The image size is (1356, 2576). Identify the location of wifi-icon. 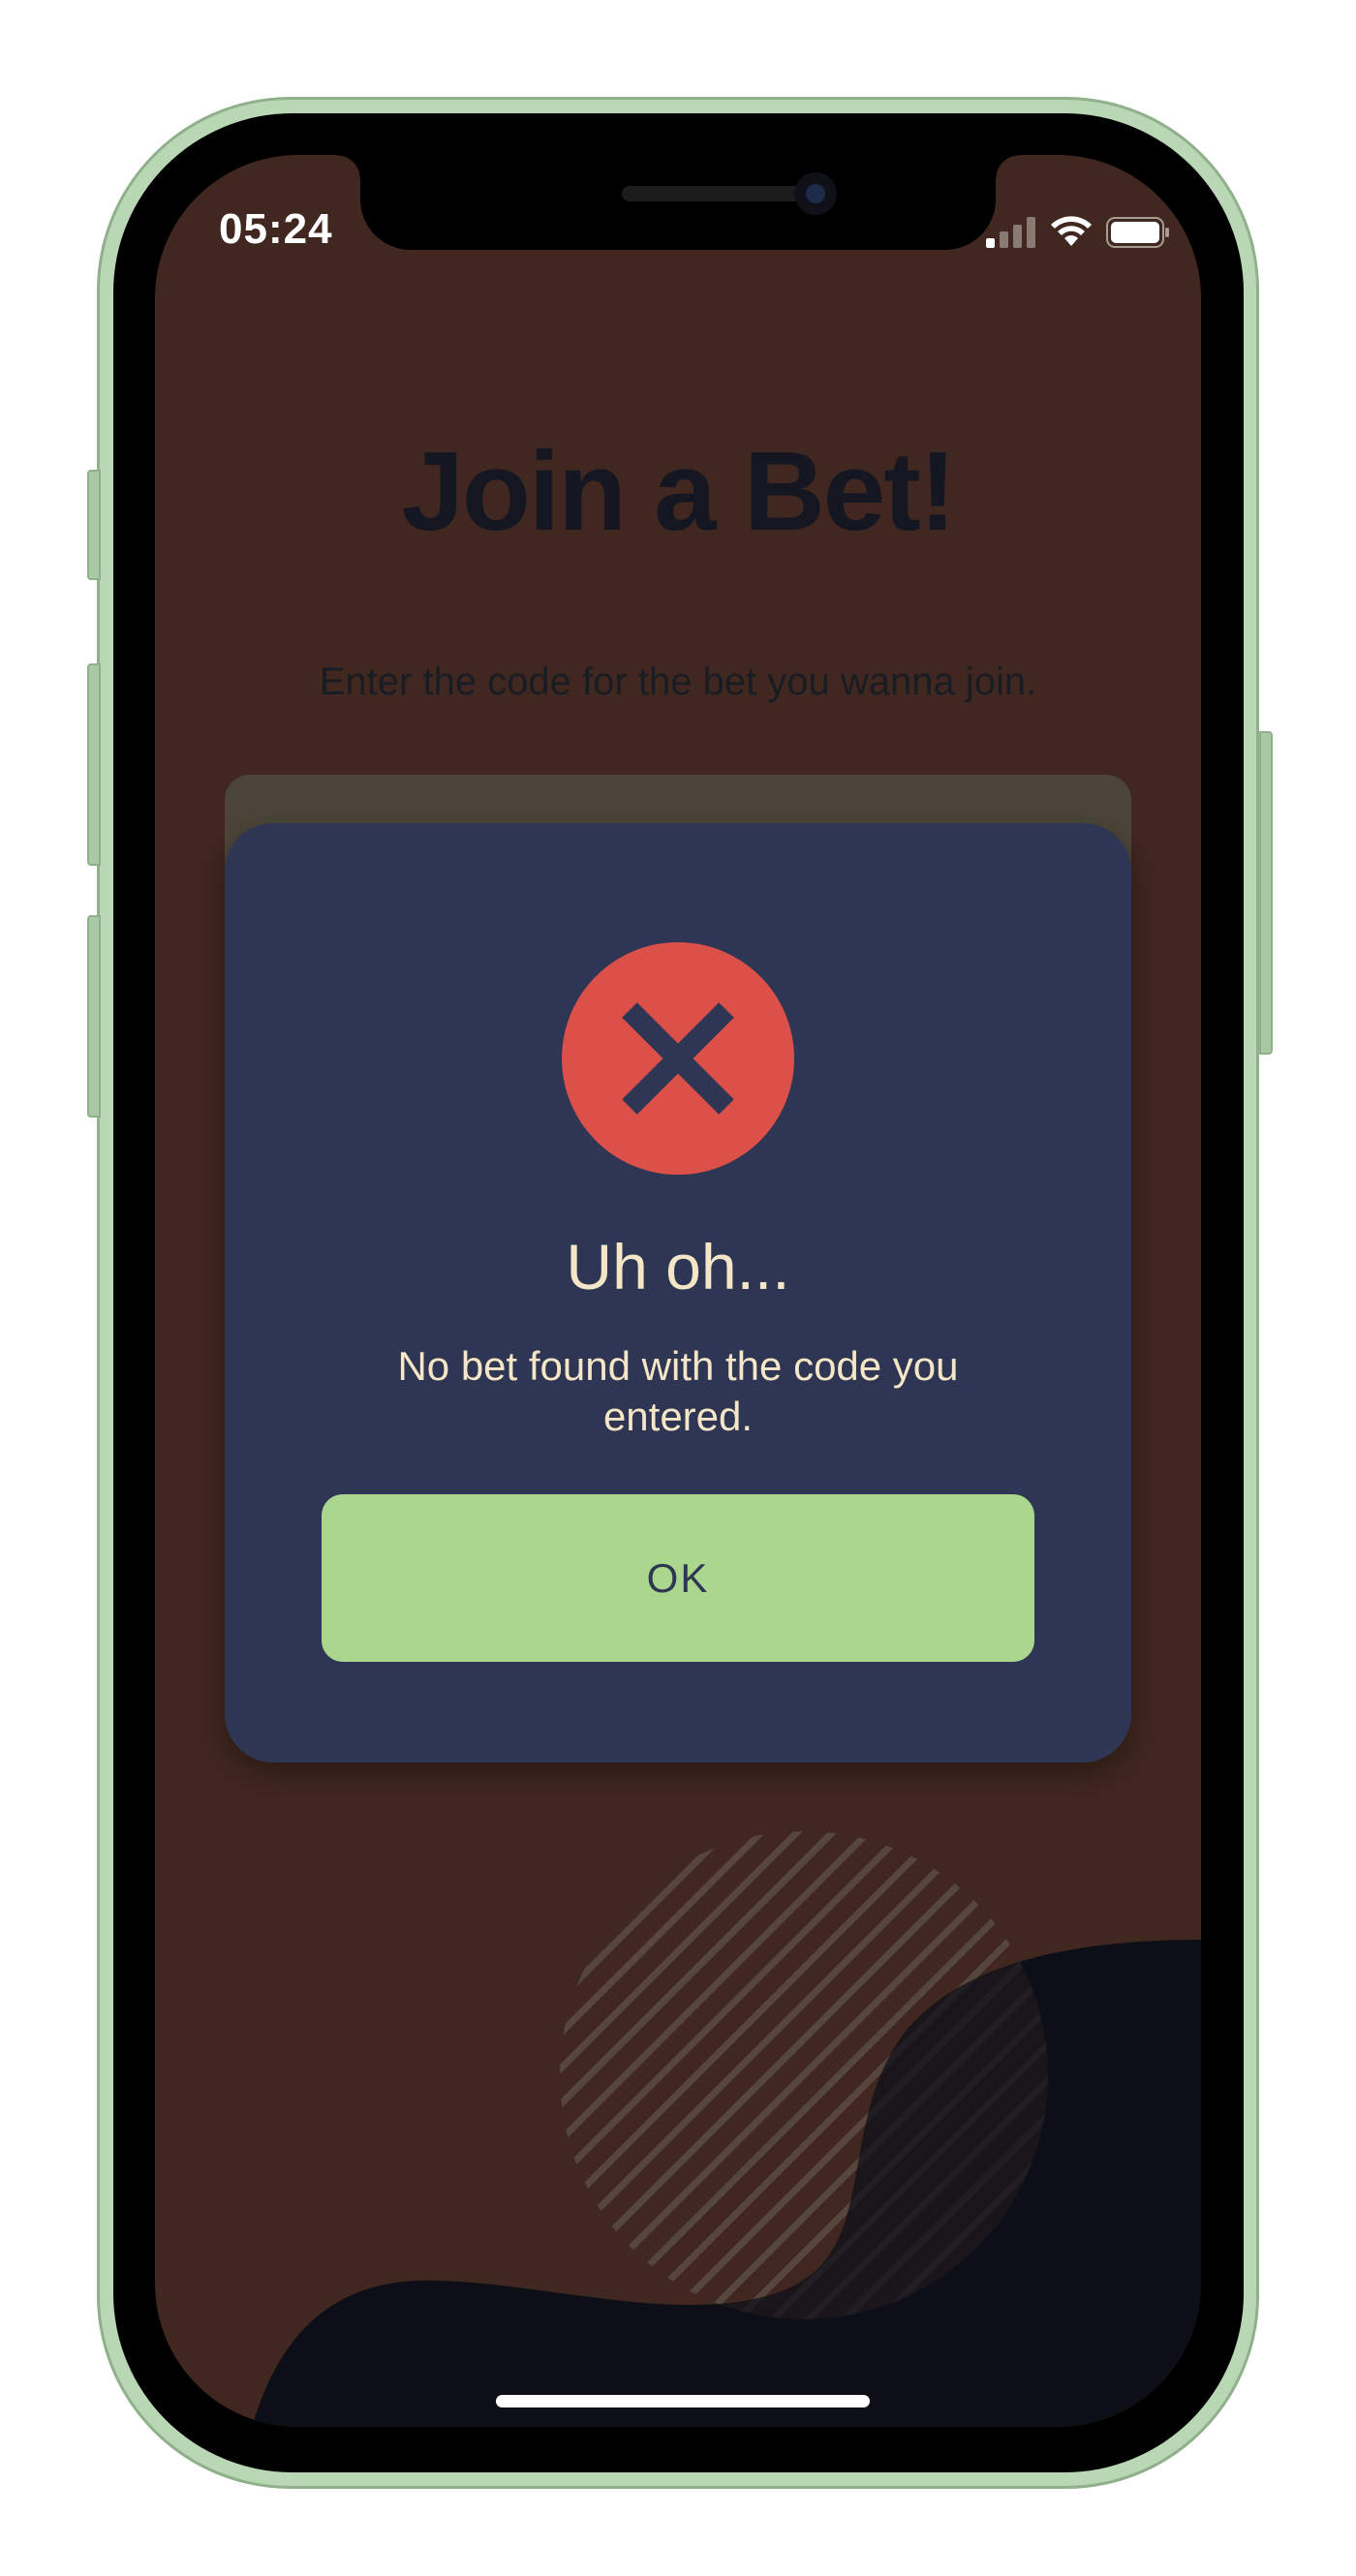
(1071, 231).